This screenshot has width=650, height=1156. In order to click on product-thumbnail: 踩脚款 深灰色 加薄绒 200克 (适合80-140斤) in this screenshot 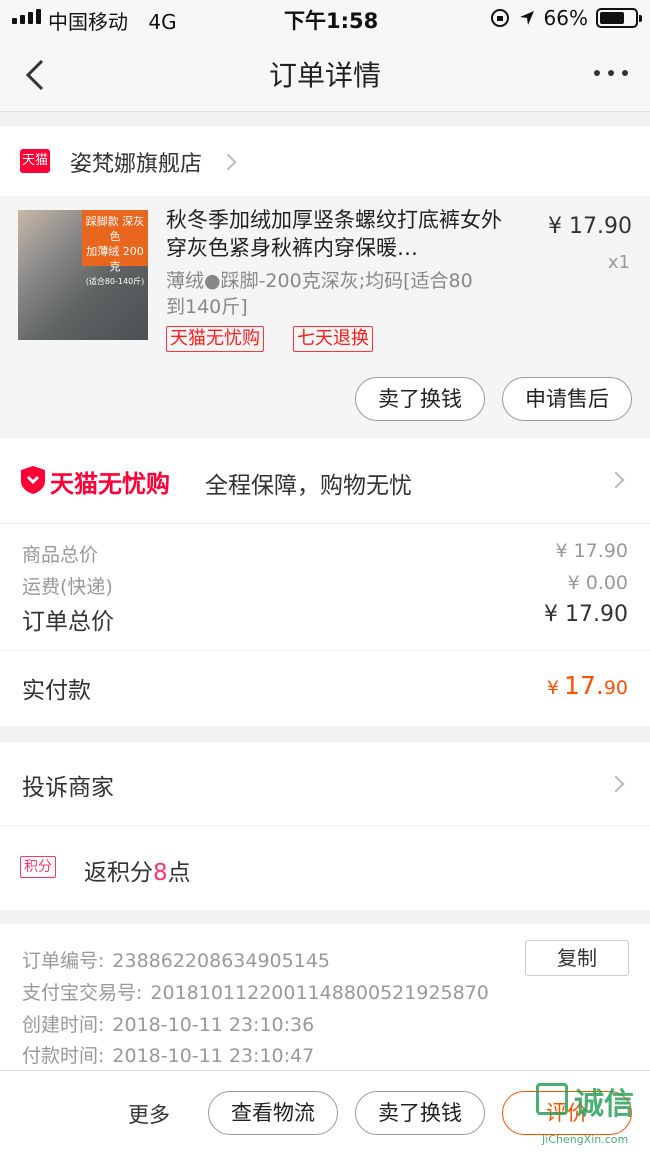, I will do `click(83, 275)`.